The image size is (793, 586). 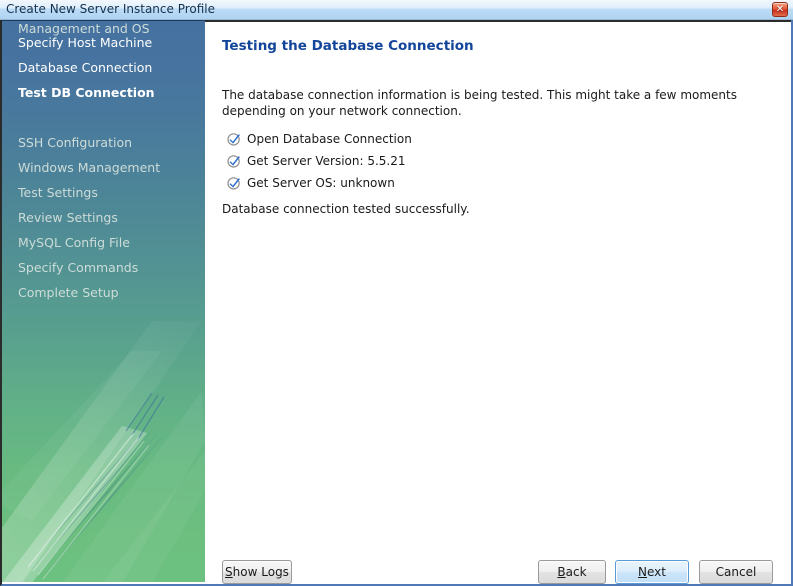 What do you see at coordinates (642, 572) in the screenshot?
I see `next-mnemonic: N` at bounding box center [642, 572].